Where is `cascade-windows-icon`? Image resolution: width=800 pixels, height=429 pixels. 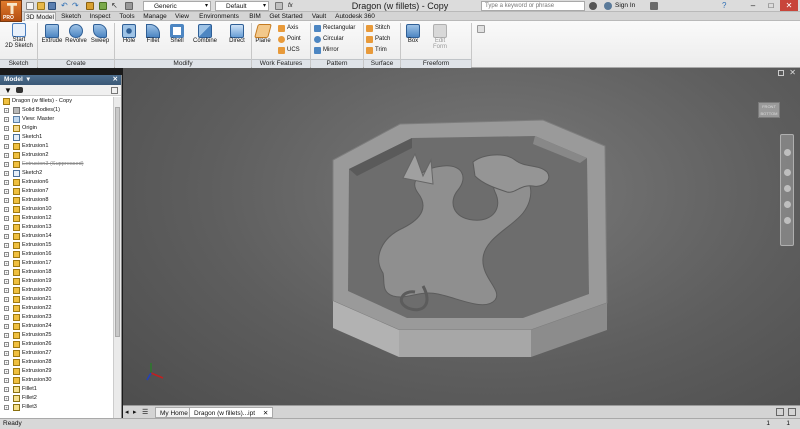
cascade-windows-icon is located at coordinates (792, 412).